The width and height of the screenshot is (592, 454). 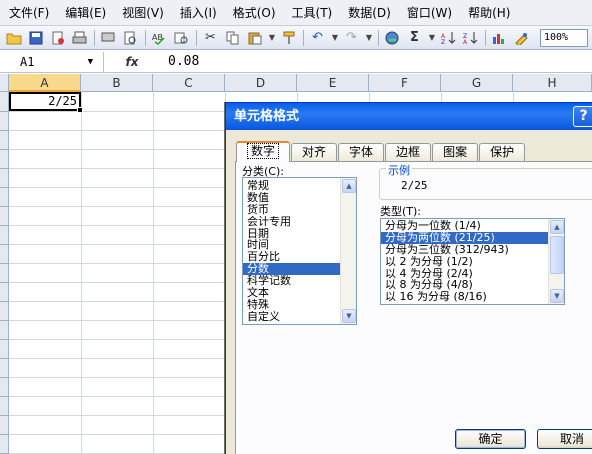 What do you see at coordinates (351, 38) in the screenshot?
I see `redo-icon: ↷` at bounding box center [351, 38].